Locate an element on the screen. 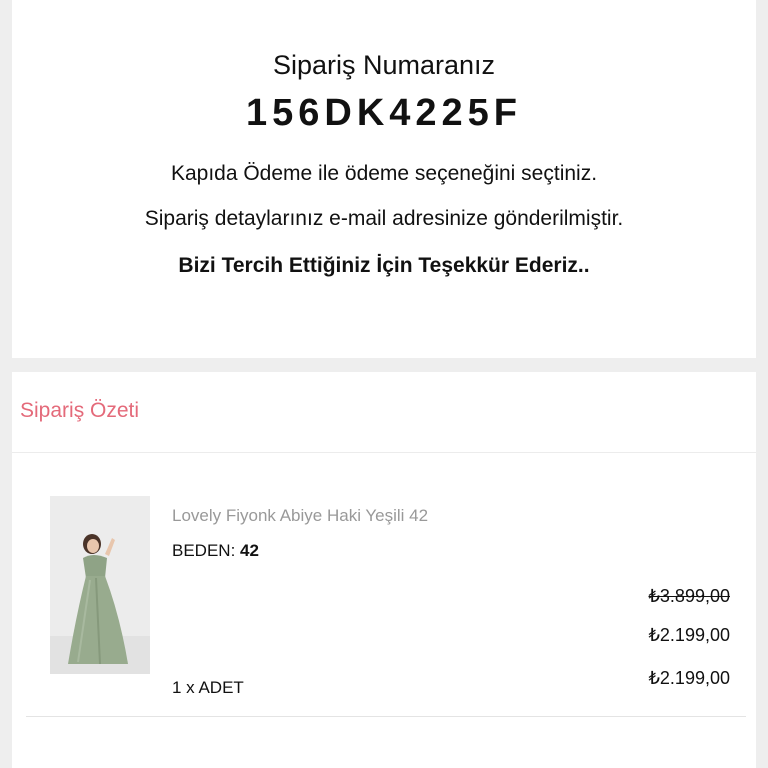 This screenshot has height=768, width=768. summary-divider is located at coordinates (384, 452).